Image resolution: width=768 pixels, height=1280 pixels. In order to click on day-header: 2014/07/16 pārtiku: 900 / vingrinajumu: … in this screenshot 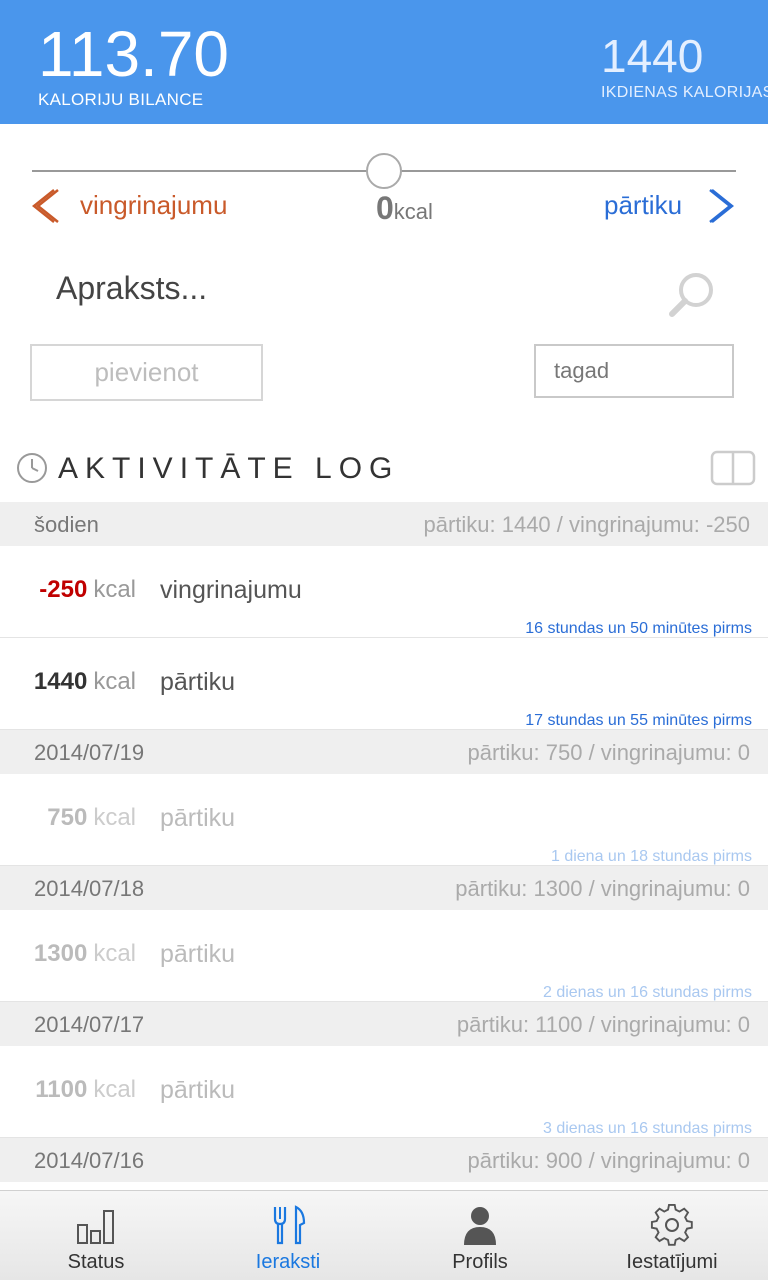, I will do `click(384, 1160)`.